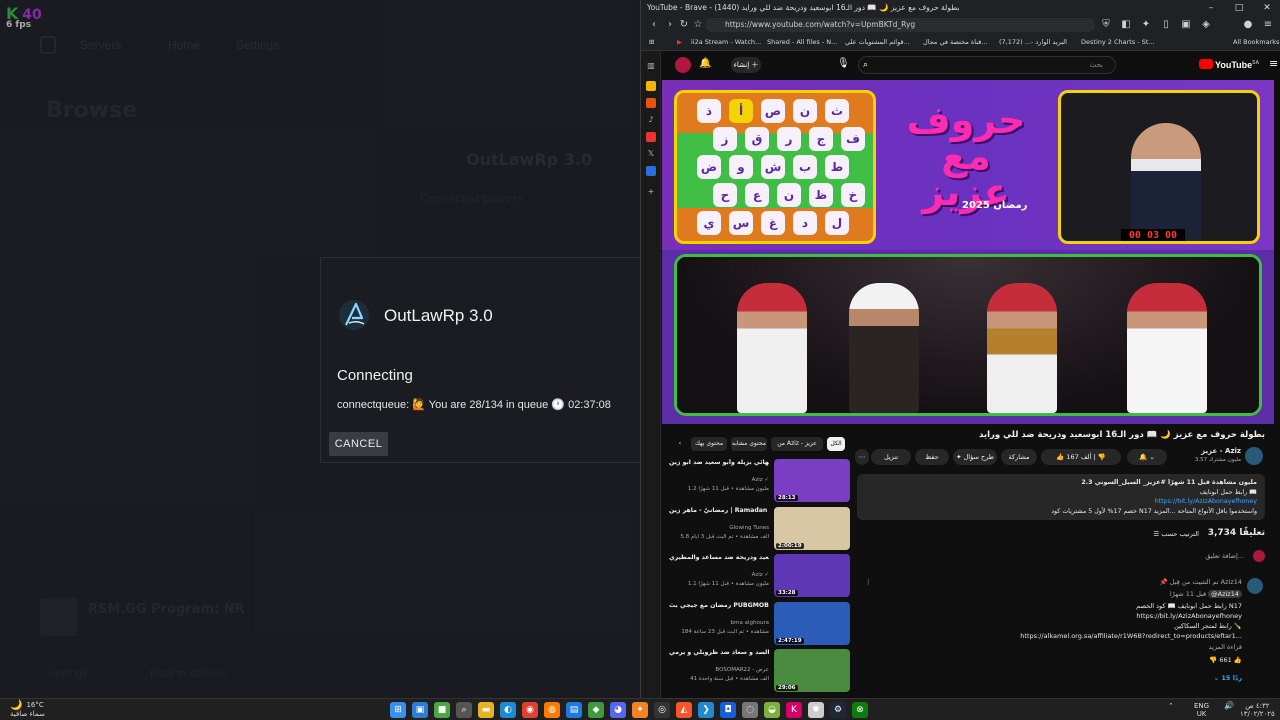  What do you see at coordinates (464, 710) in the screenshot?
I see `search-app-icon: ⌕` at bounding box center [464, 710].